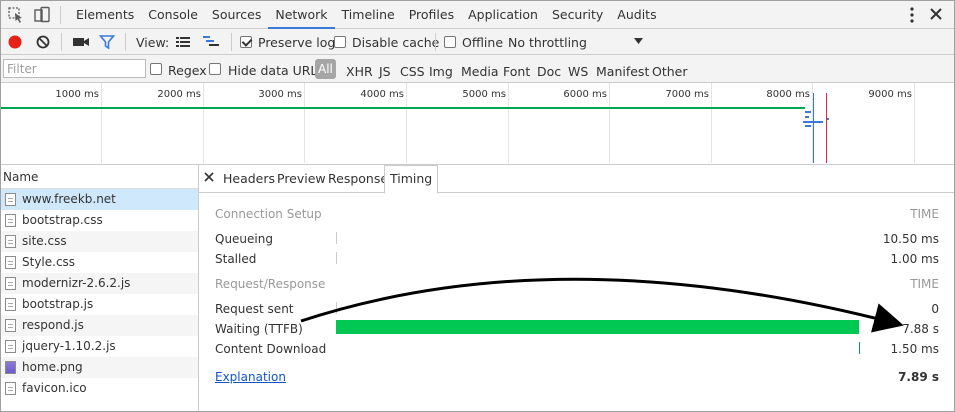 The width and height of the screenshot is (955, 412). I want to click on type-filter-all: All, so click(325, 69).